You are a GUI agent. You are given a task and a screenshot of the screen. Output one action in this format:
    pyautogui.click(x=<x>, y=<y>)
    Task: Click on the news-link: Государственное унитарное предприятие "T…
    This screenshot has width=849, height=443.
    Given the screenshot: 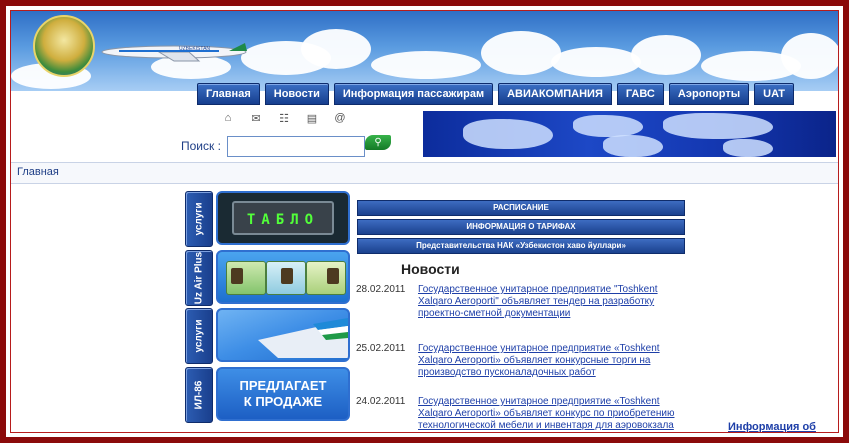 What is the action you would take?
    pyautogui.click(x=552, y=302)
    